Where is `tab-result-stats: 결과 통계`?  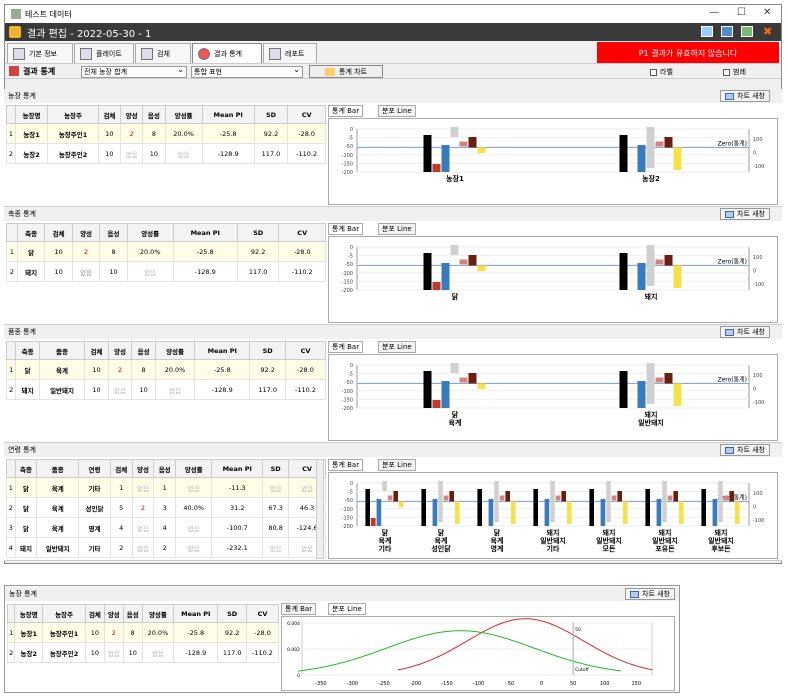
tab-result-stats: 결과 통계 is located at coordinates (227, 53).